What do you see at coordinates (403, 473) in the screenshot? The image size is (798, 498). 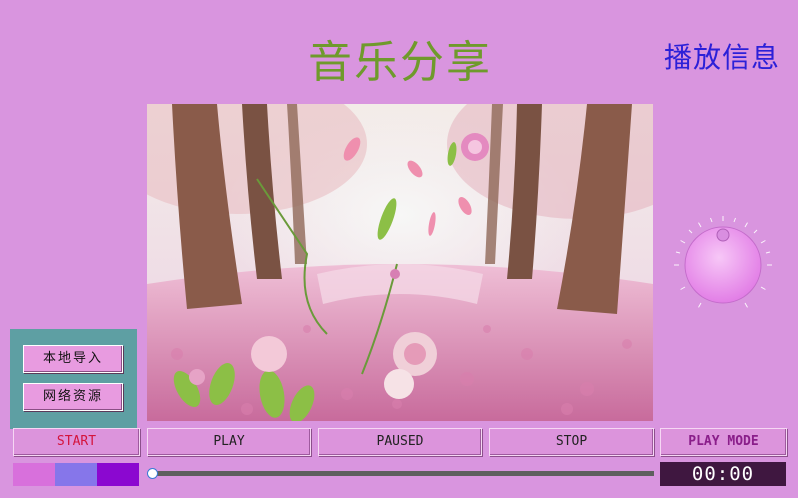 I see `seek-bar` at bounding box center [403, 473].